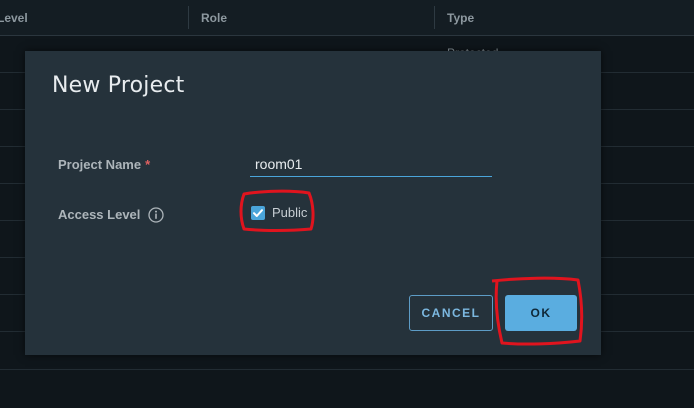 This screenshot has height=408, width=694. What do you see at coordinates (214, 18) in the screenshot?
I see `column-header-role: Role` at bounding box center [214, 18].